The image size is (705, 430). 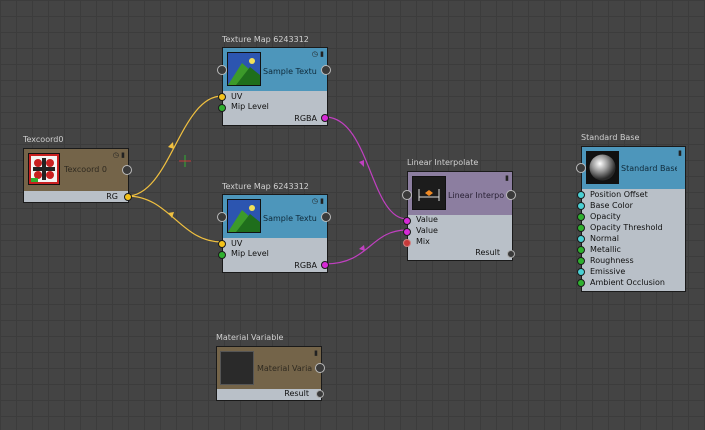 I want to click on input-label: Base Color, so click(x=611, y=205).